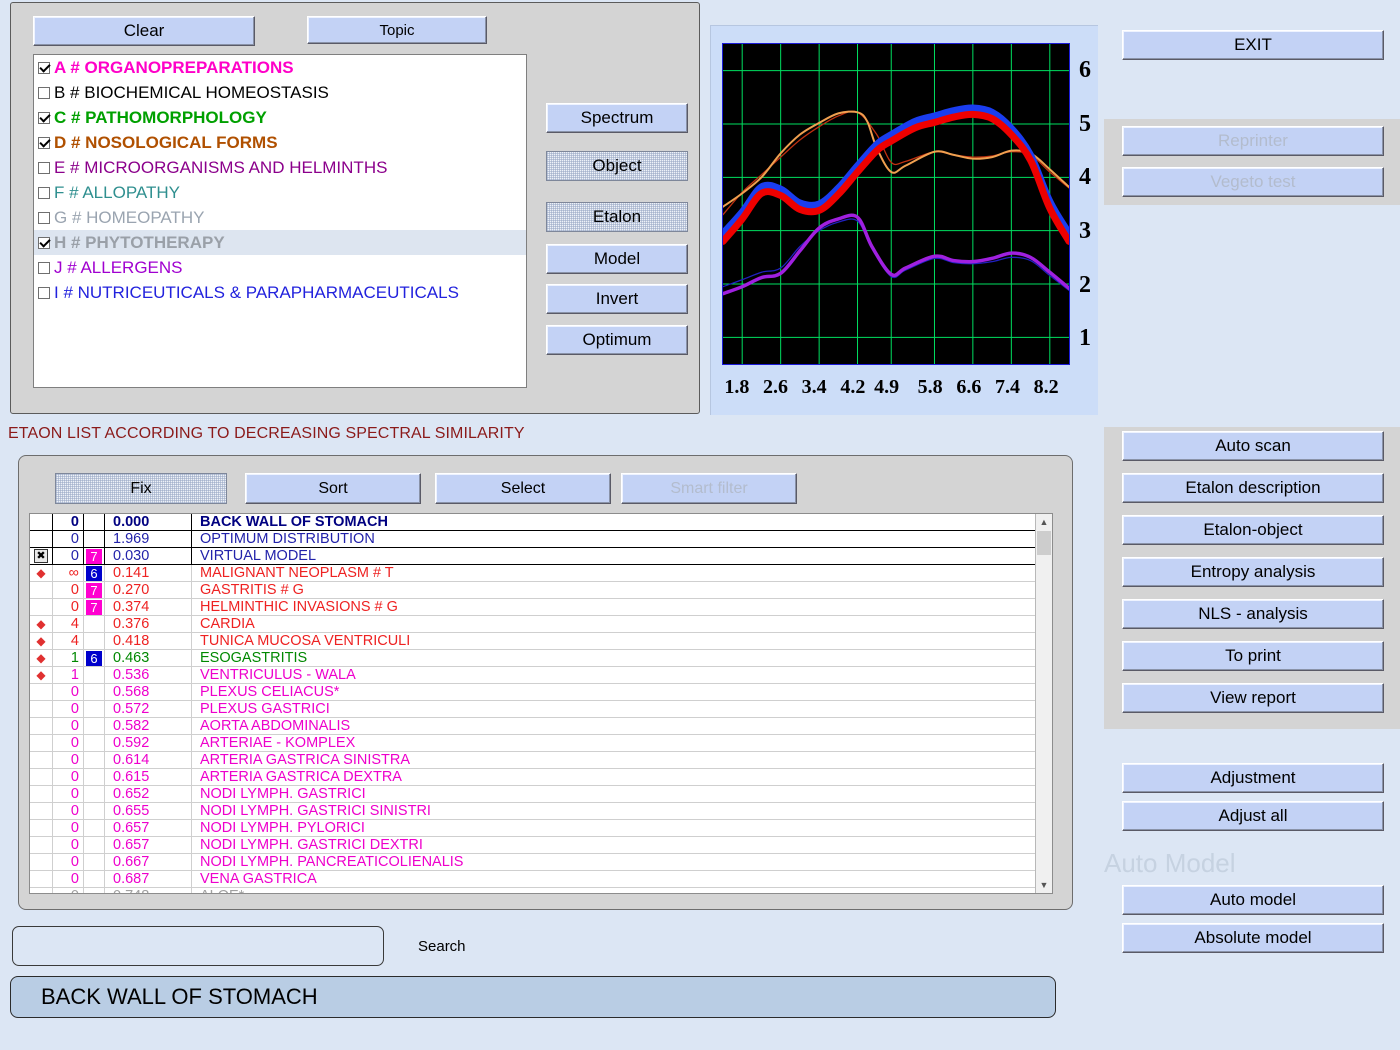 The height and width of the screenshot is (1050, 1400). What do you see at coordinates (1043, 703) in the screenshot?
I see `etalon-grid-scrollbar: ▲ ▼` at bounding box center [1043, 703].